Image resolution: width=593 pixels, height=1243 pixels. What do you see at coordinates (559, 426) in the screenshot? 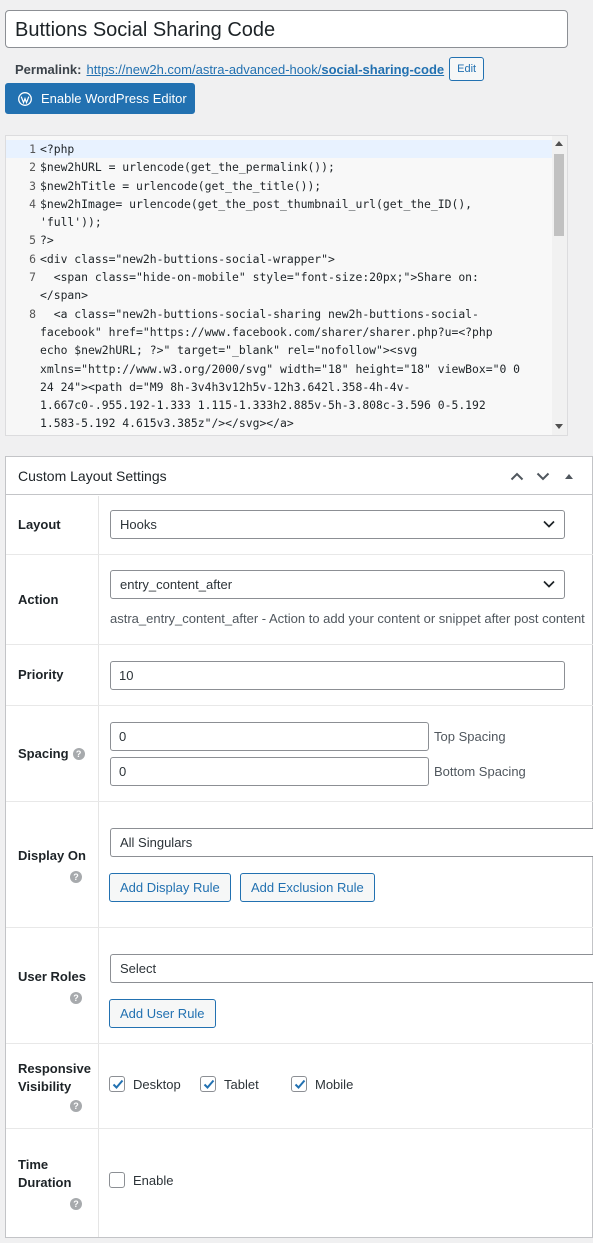
I see `scroll-down-arrow-icon` at bounding box center [559, 426].